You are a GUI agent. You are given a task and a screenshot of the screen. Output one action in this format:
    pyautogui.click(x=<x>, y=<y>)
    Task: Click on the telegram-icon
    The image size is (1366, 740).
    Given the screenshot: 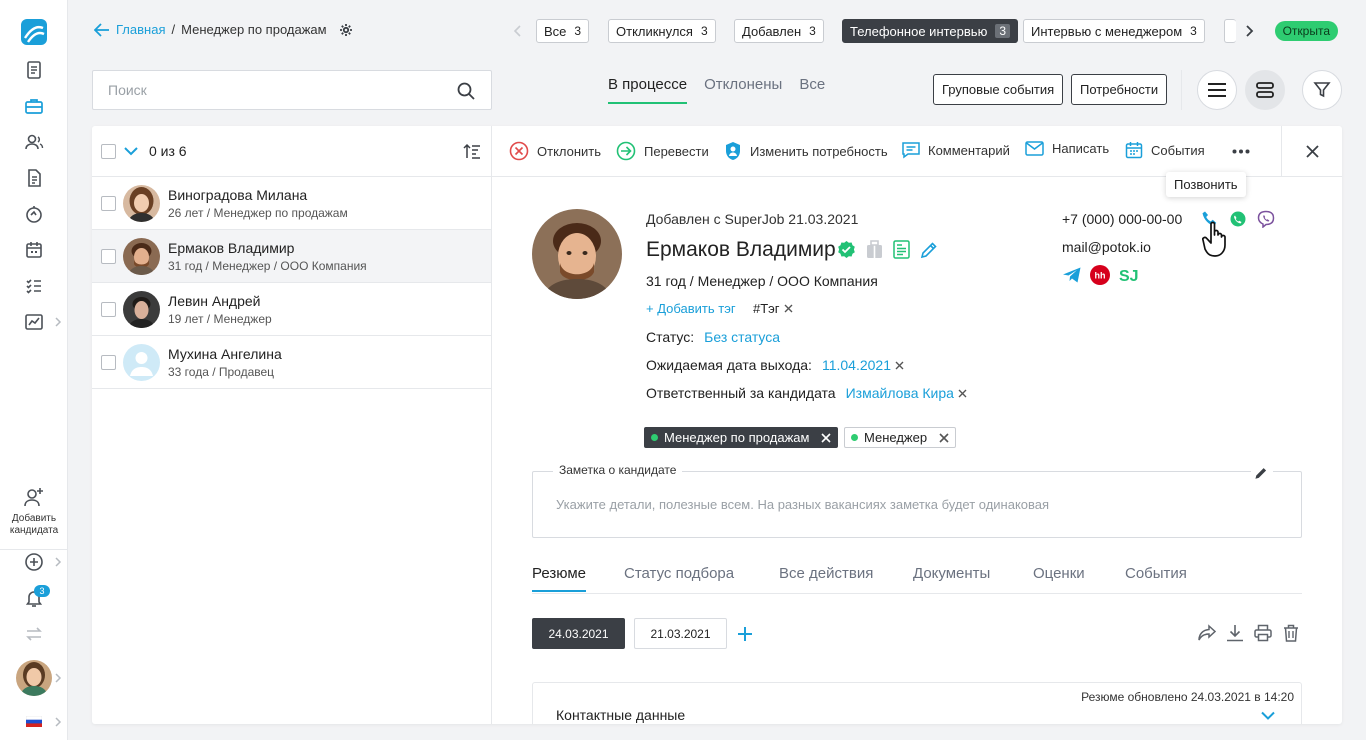 What is the action you would take?
    pyautogui.click(x=1072, y=275)
    